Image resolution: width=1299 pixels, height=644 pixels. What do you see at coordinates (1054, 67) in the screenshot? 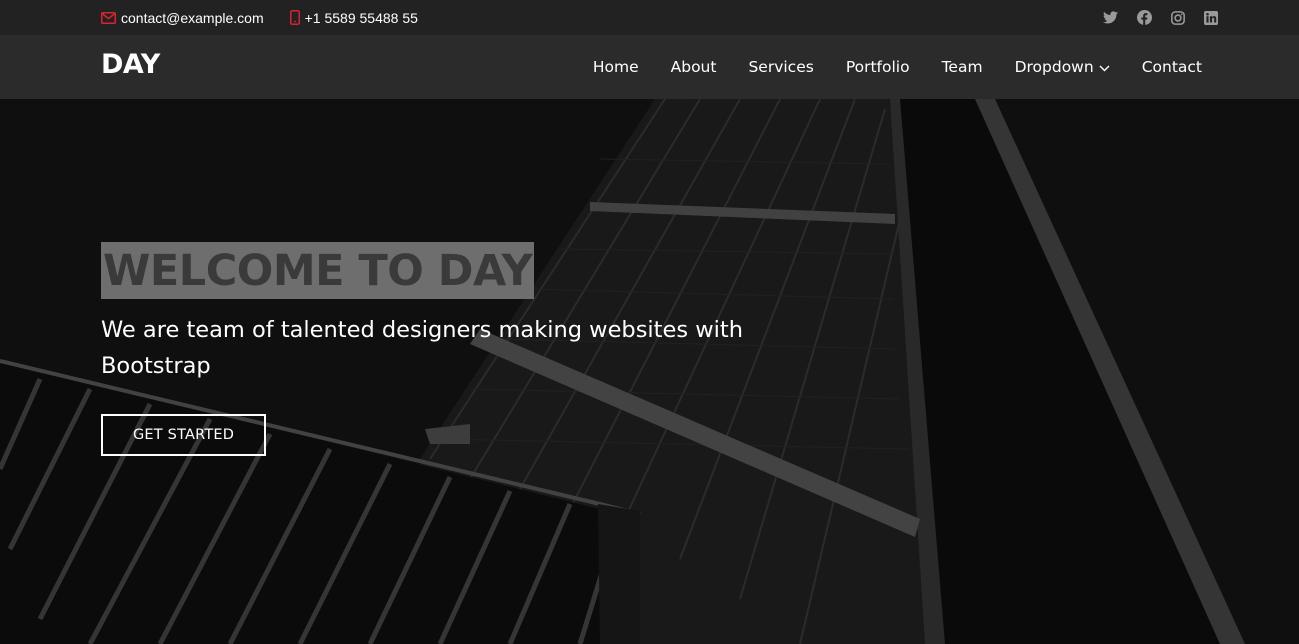
I see `nav-dropdown-label: Dropdown` at bounding box center [1054, 67].